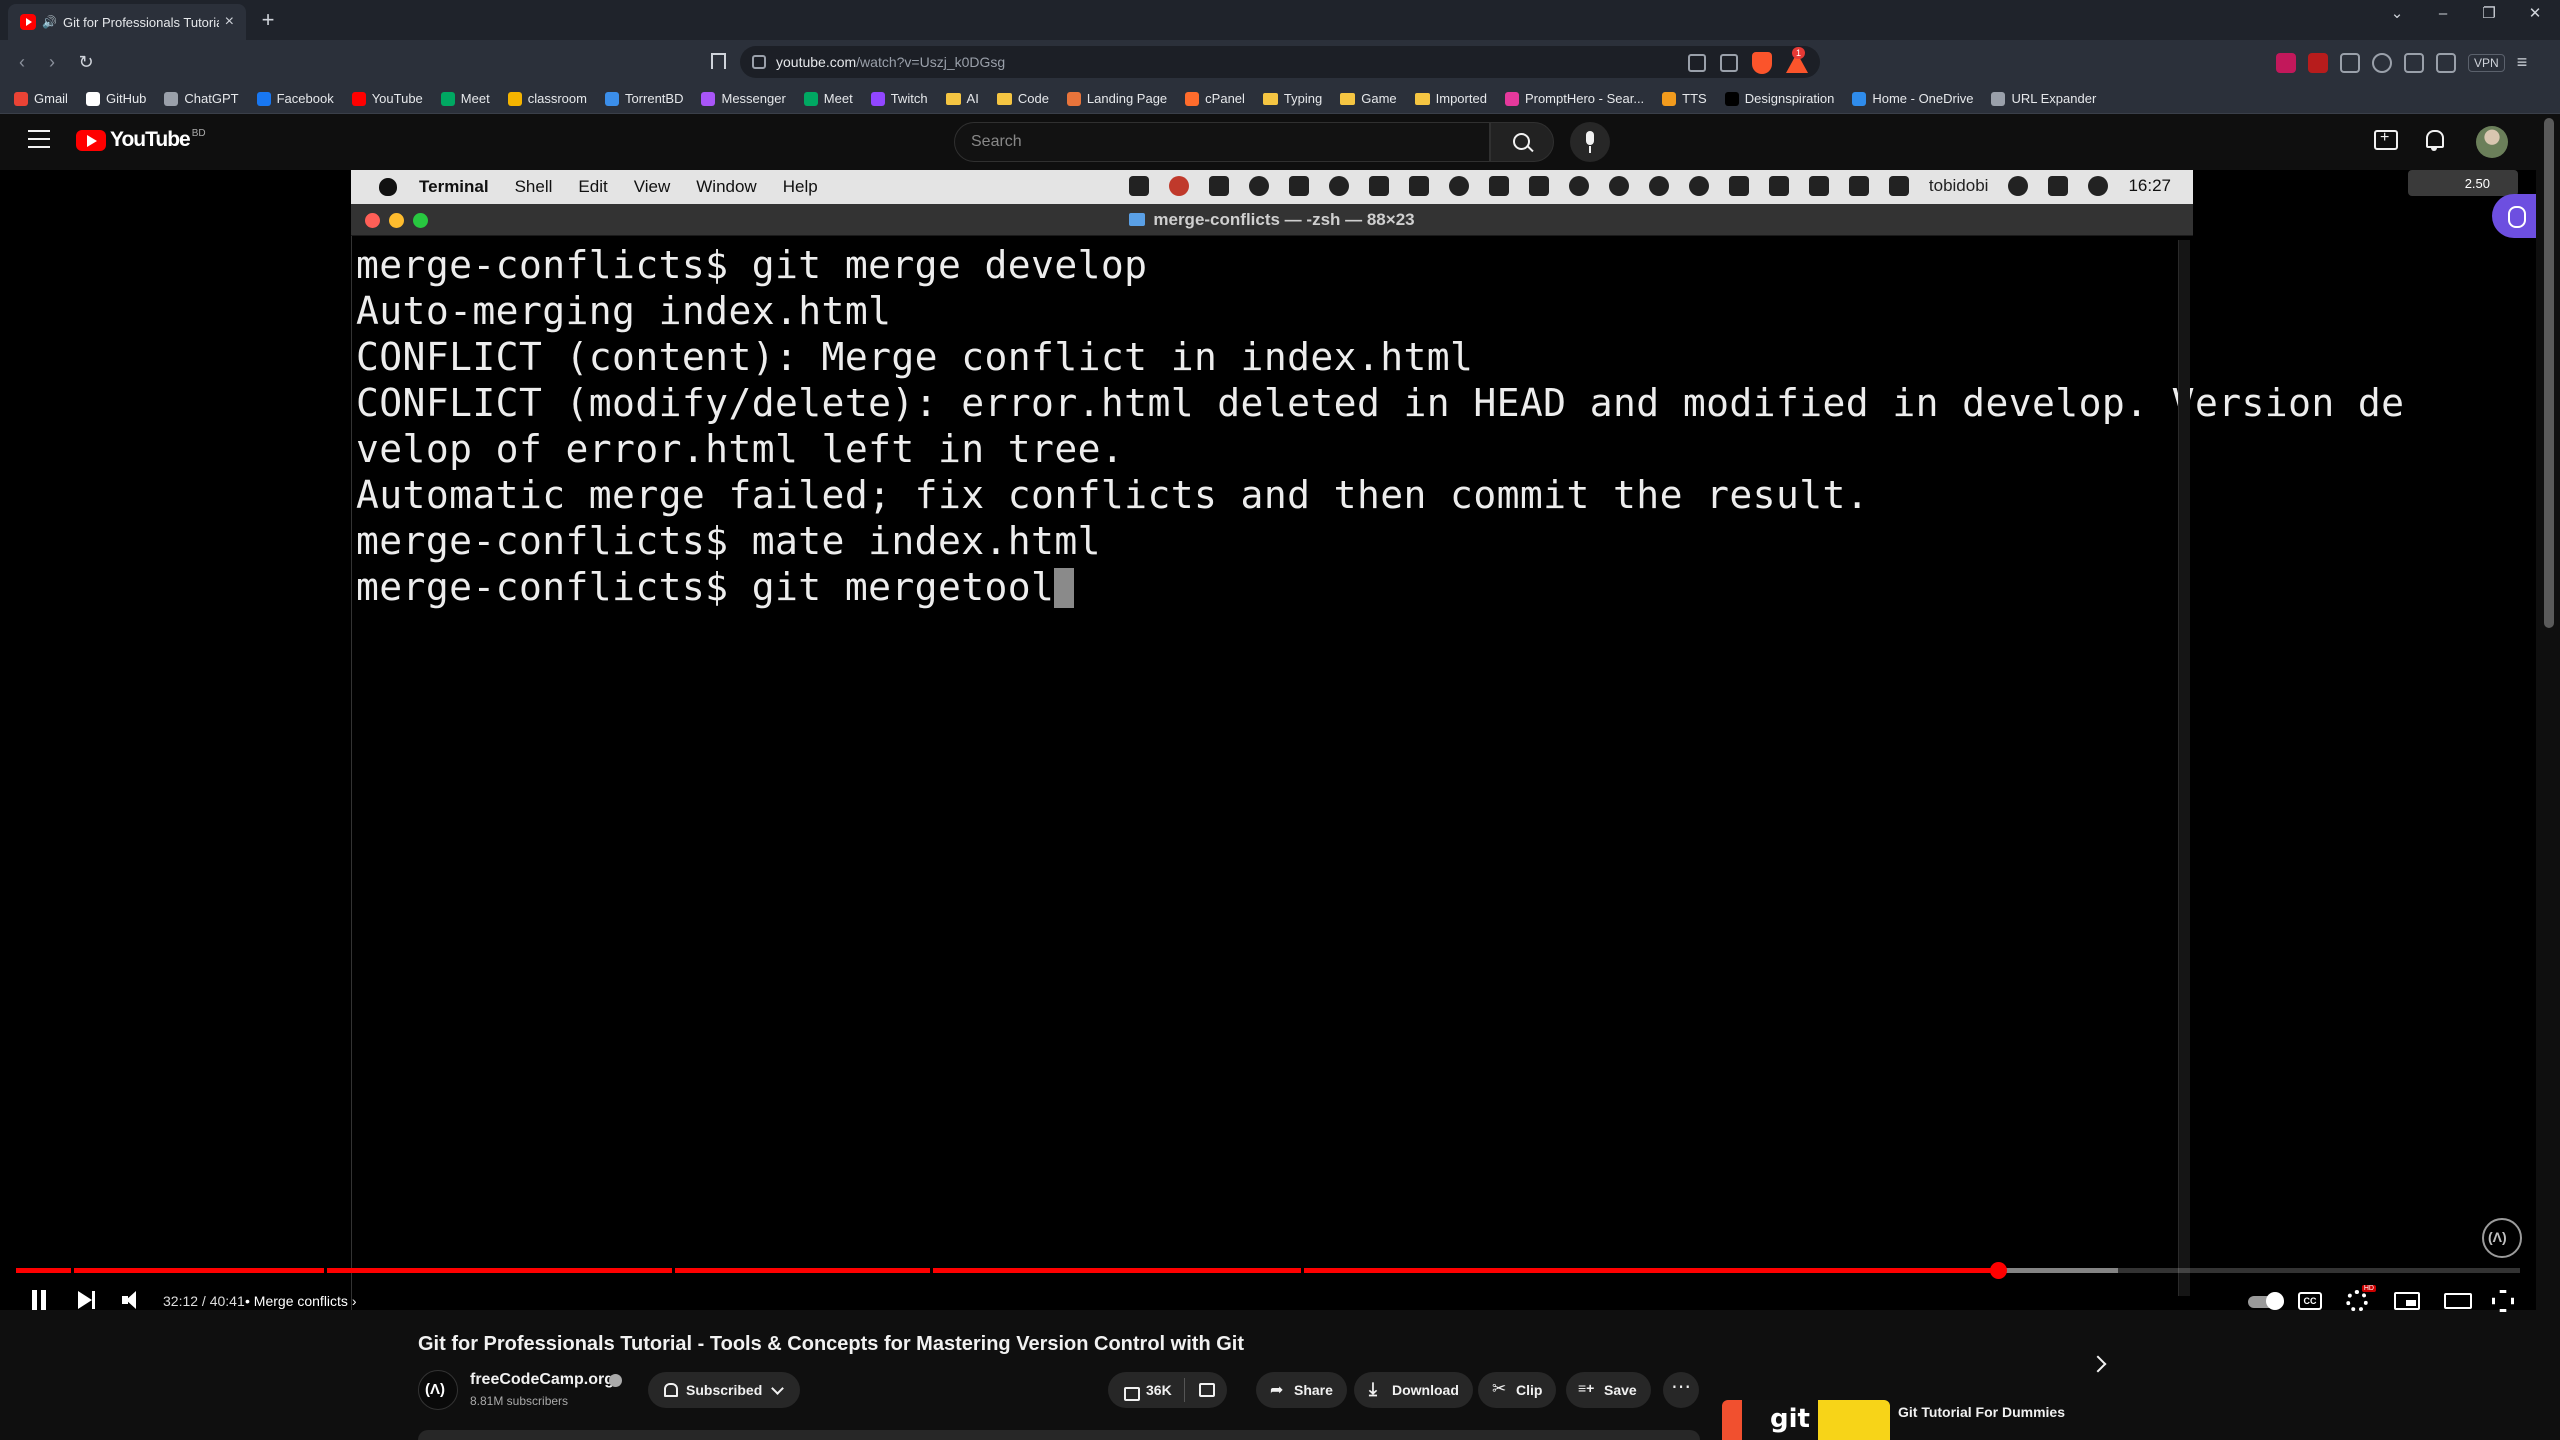  What do you see at coordinates (201, 98) in the screenshot?
I see `bookmark-item: ChatGPT` at bounding box center [201, 98].